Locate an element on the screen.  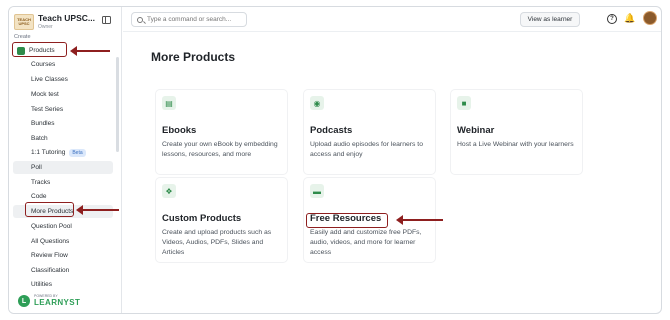
sidebar-item-live-classes: Live Classes is located at coordinates (63, 79).